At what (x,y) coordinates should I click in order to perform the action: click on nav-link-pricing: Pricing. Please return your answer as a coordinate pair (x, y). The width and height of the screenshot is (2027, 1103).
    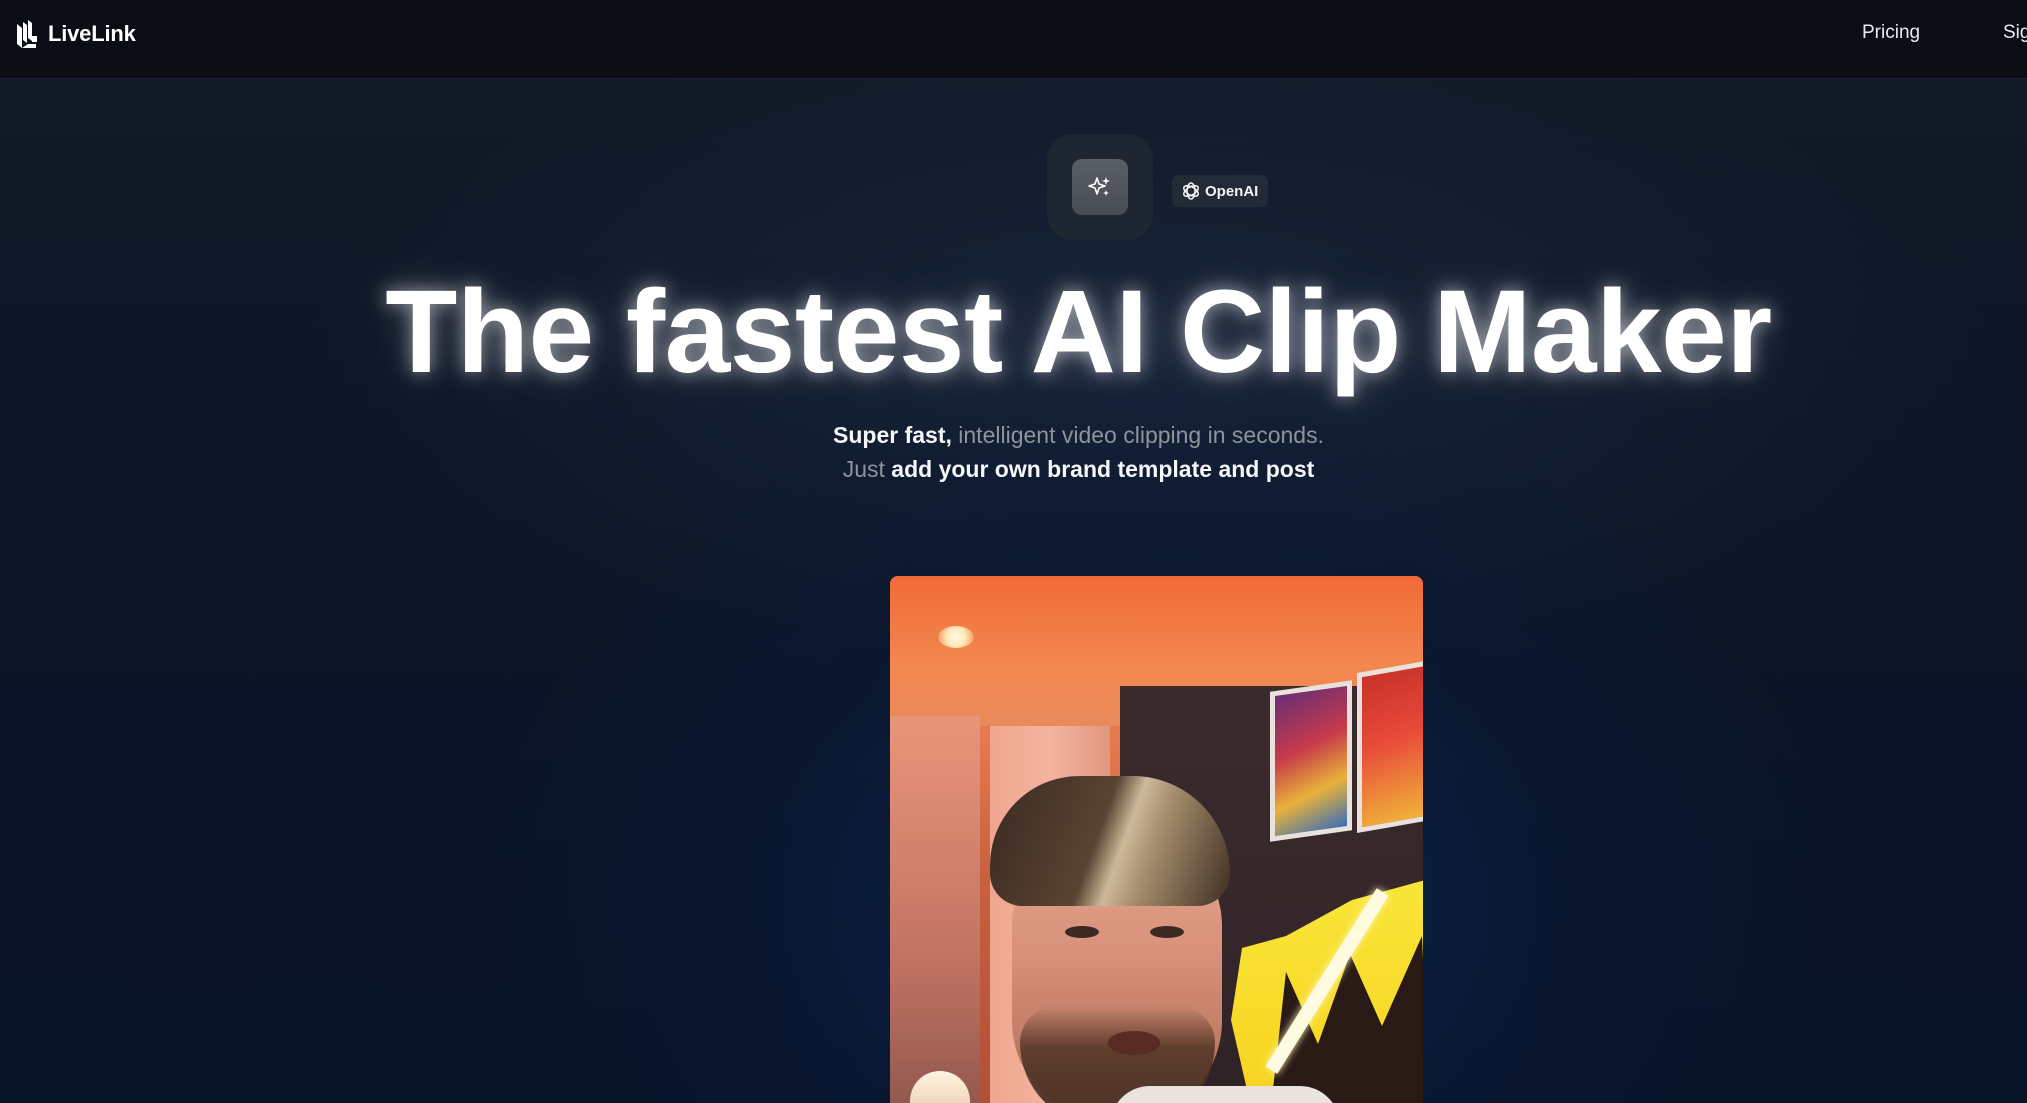
    Looking at the image, I should click on (1891, 33).